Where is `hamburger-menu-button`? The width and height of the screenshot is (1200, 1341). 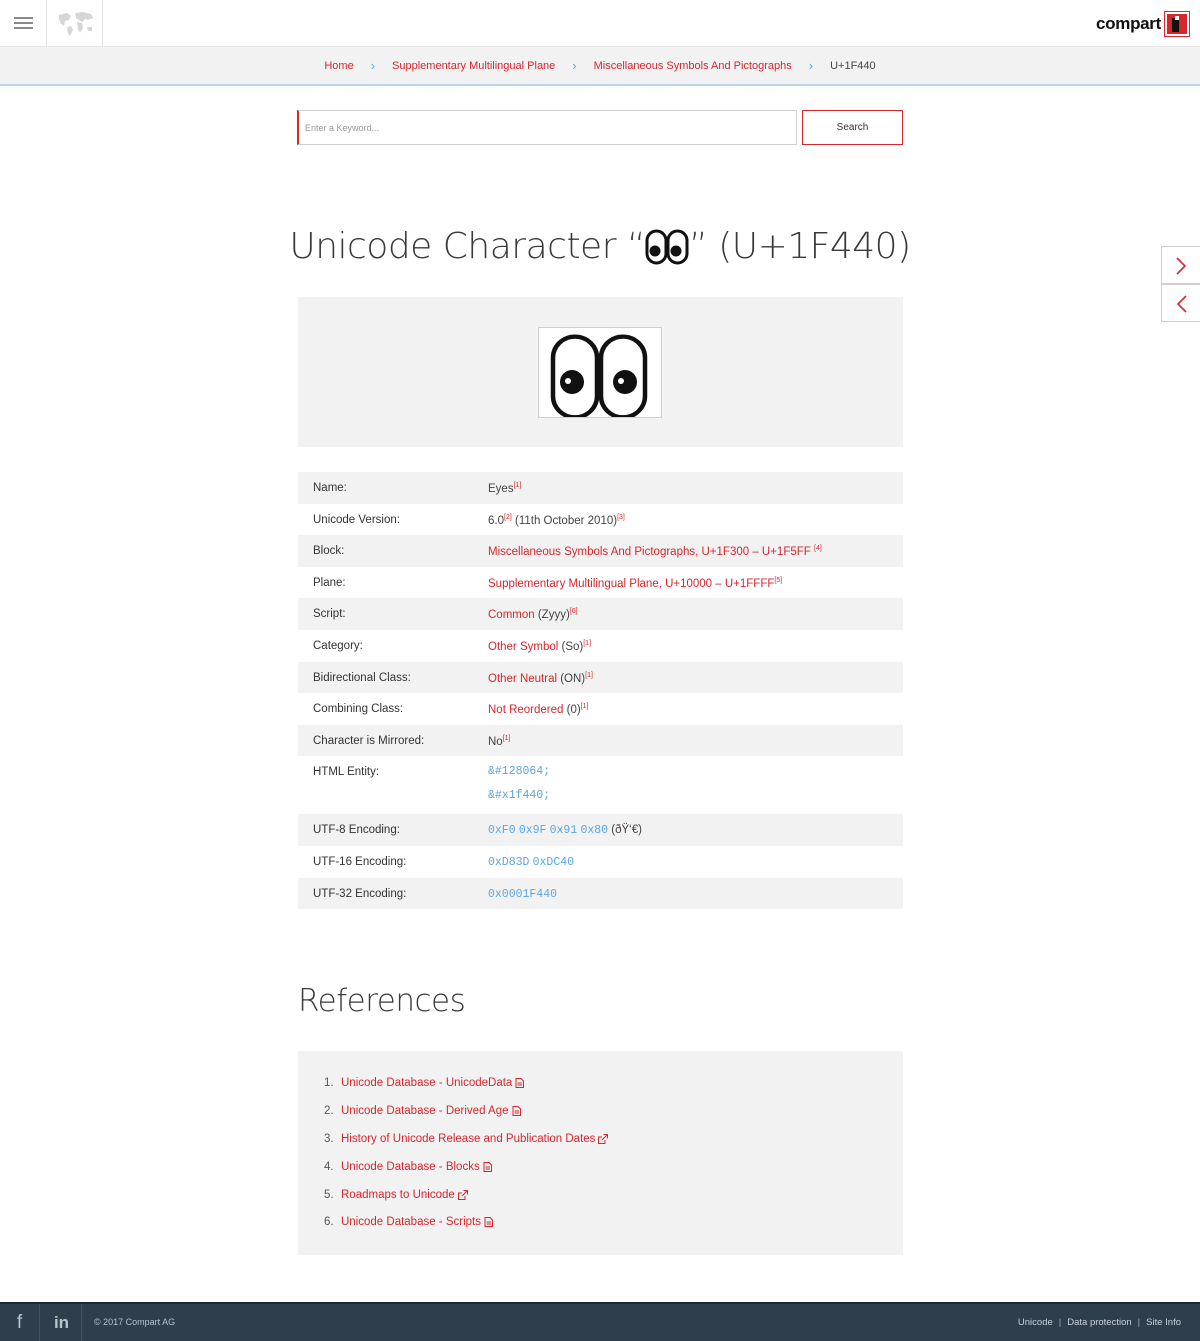 hamburger-menu-button is located at coordinates (23, 23).